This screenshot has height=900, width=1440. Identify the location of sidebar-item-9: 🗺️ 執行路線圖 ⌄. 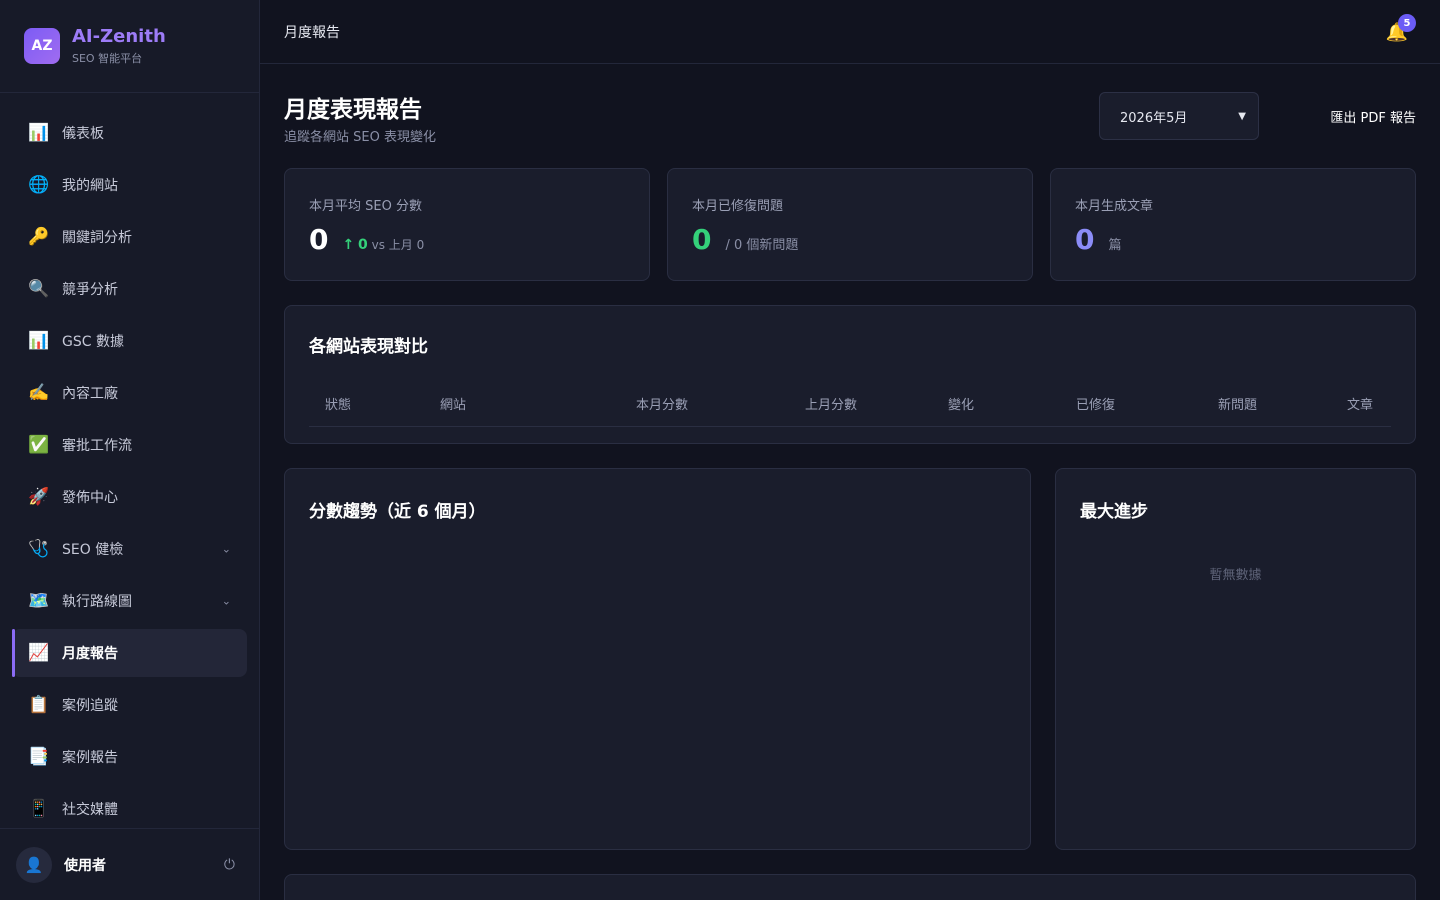
(129, 601).